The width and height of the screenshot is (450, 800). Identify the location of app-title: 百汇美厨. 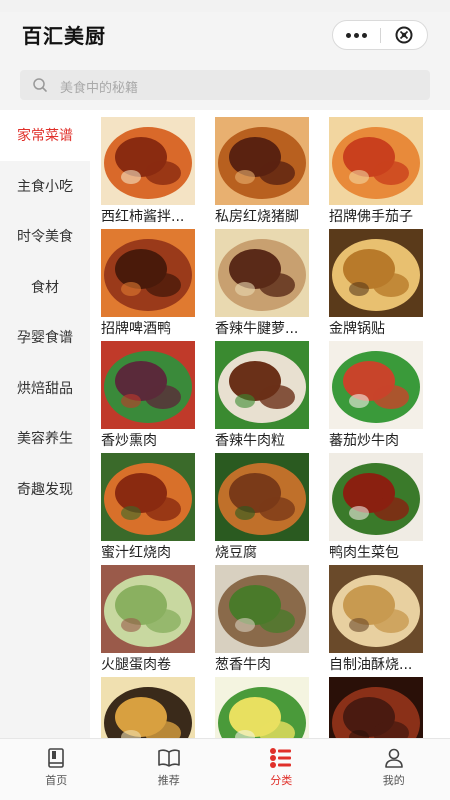
(64, 36).